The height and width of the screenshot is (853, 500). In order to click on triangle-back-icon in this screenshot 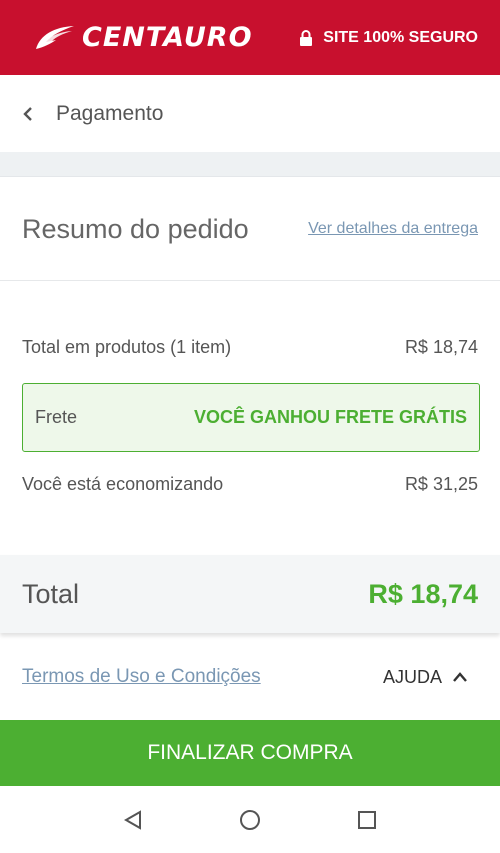, I will do `click(133, 820)`.